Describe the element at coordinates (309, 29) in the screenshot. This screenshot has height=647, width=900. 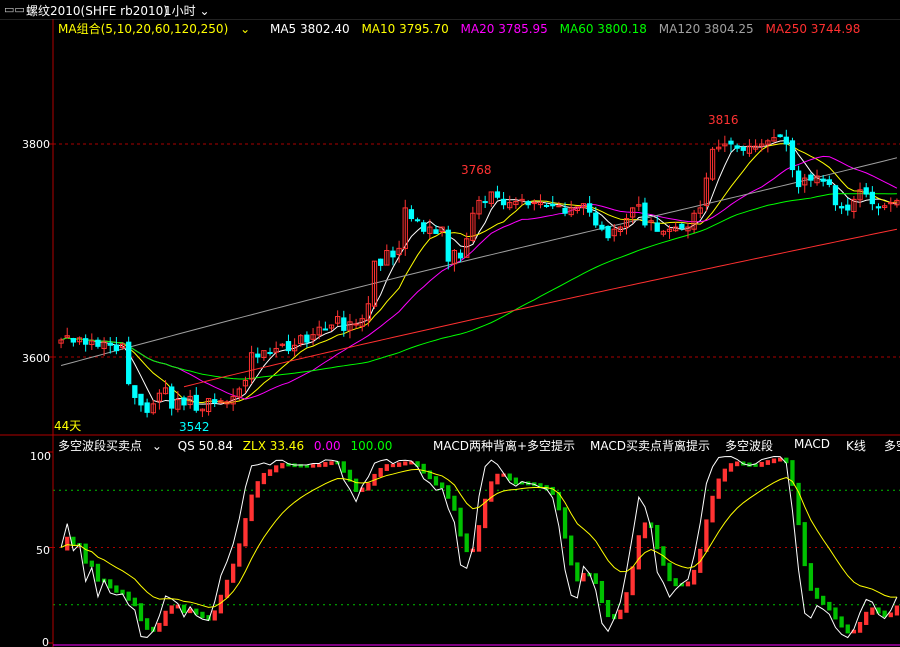
I see `ma5-value: MA5 3802.40` at that location.